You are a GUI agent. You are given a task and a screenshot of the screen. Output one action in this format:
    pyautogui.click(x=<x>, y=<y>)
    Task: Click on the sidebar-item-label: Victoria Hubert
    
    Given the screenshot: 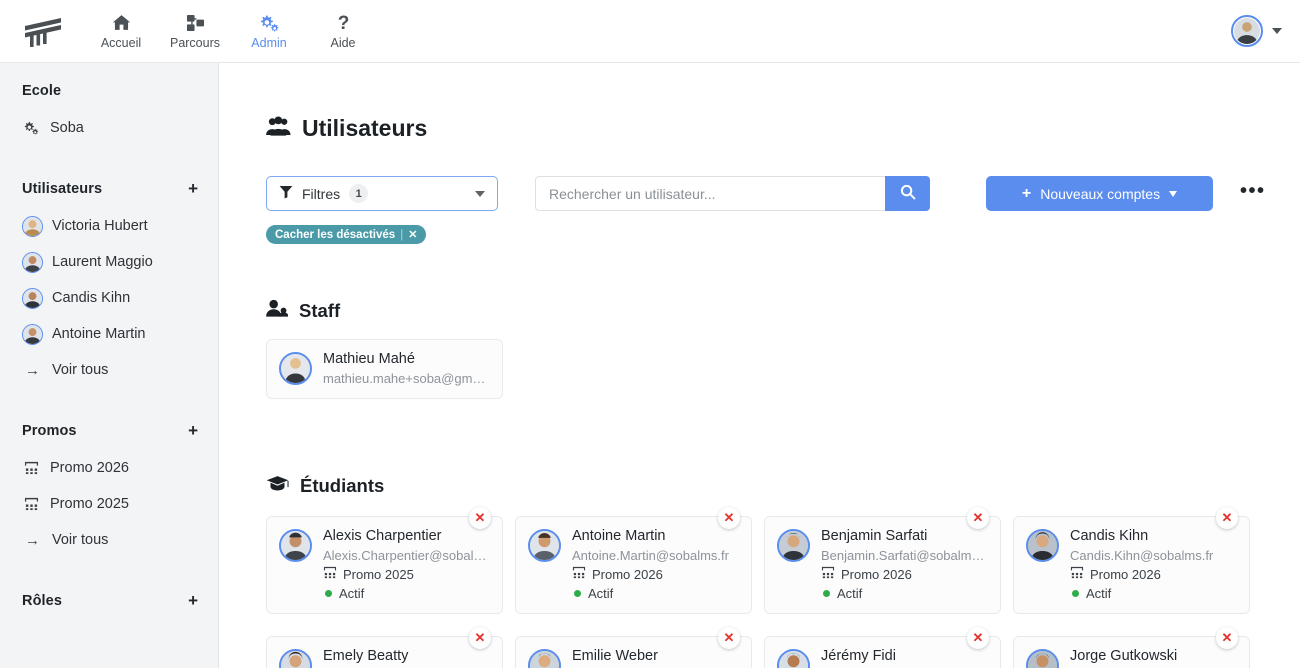 What is the action you would take?
    pyautogui.click(x=100, y=226)
    